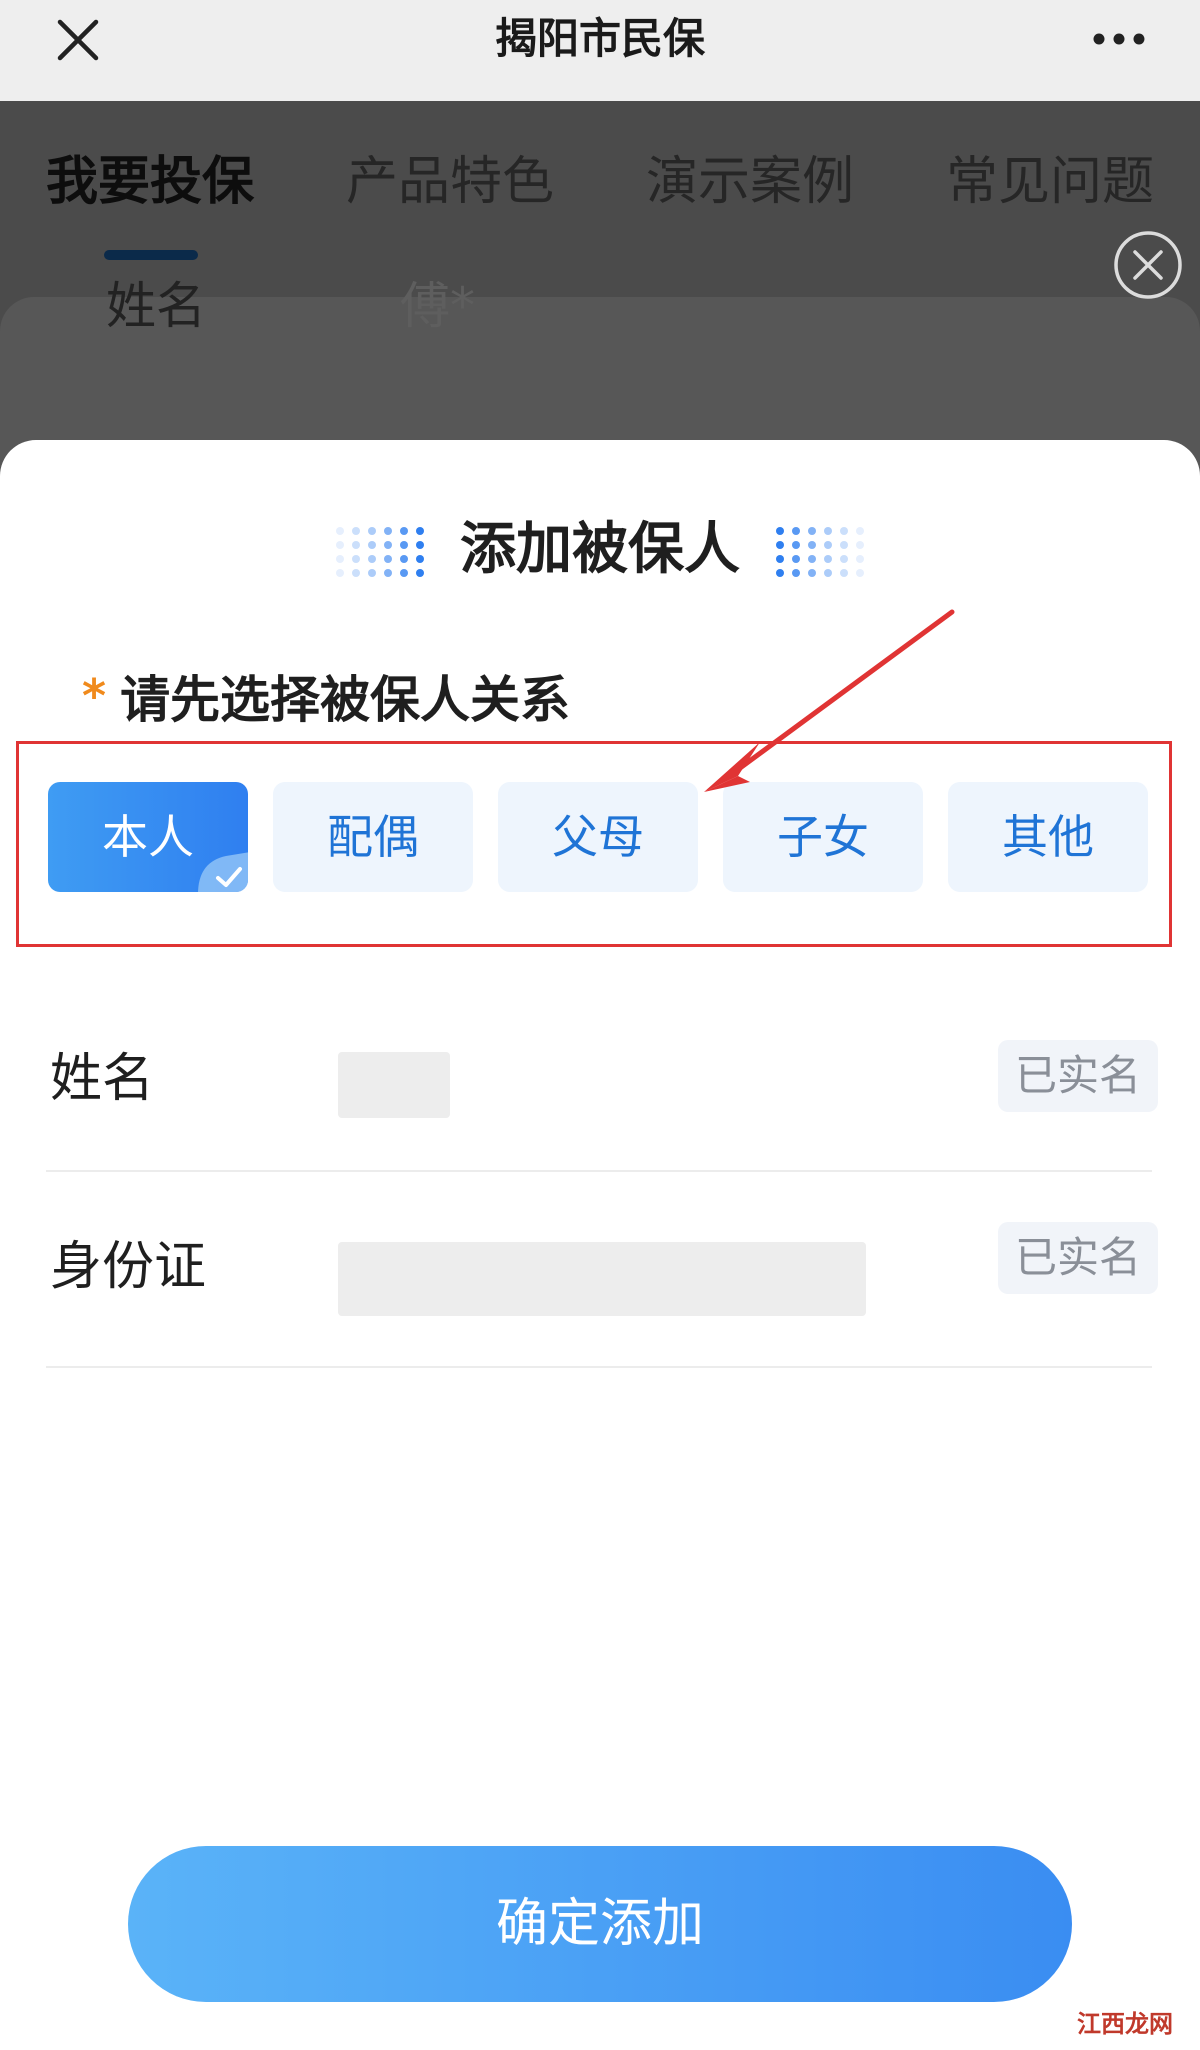 The height and width of the screenshot is (2050, 1200). What do you see at coordinates (823, 837) in the screenshot?
I see `relation-option-children: 子女` at bounding box center [823, 837].